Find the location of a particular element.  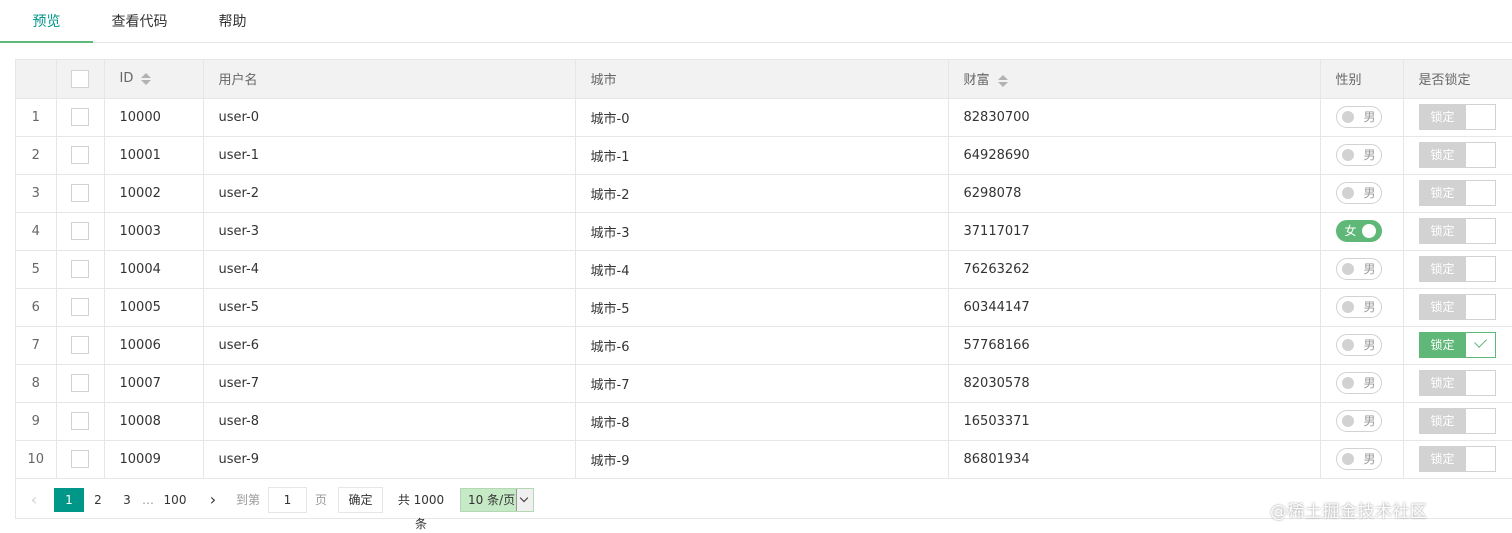

row-select-cell is located at coordinates (80, 117).